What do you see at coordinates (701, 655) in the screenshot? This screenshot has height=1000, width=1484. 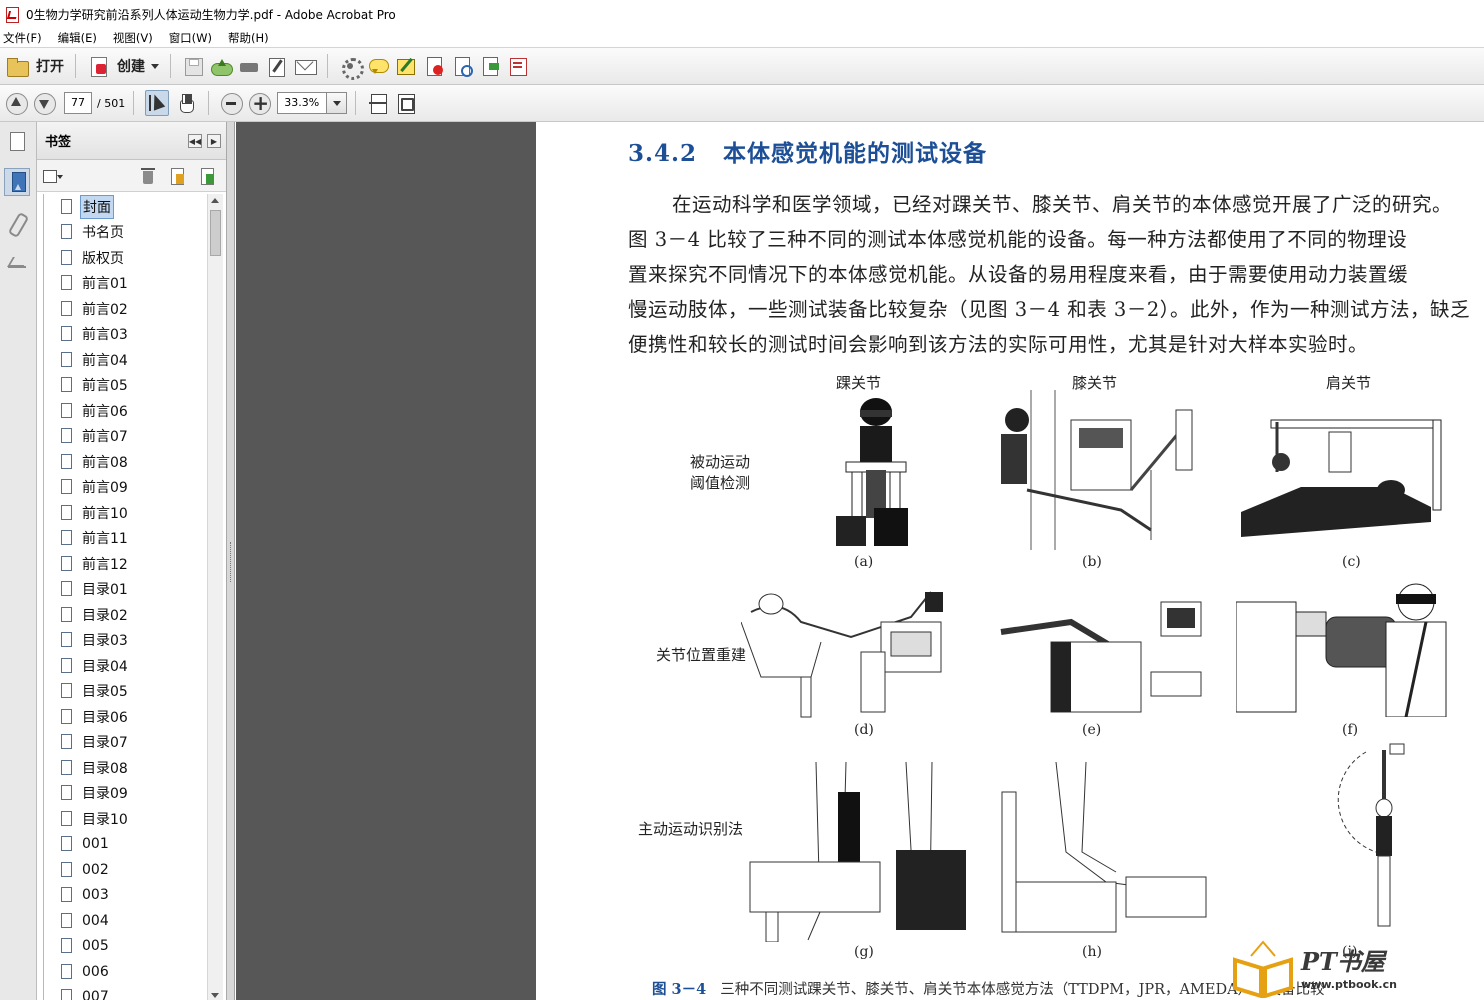 I see `figure-row-reposition: 关节位置重建` at bounding box center [701, 655].